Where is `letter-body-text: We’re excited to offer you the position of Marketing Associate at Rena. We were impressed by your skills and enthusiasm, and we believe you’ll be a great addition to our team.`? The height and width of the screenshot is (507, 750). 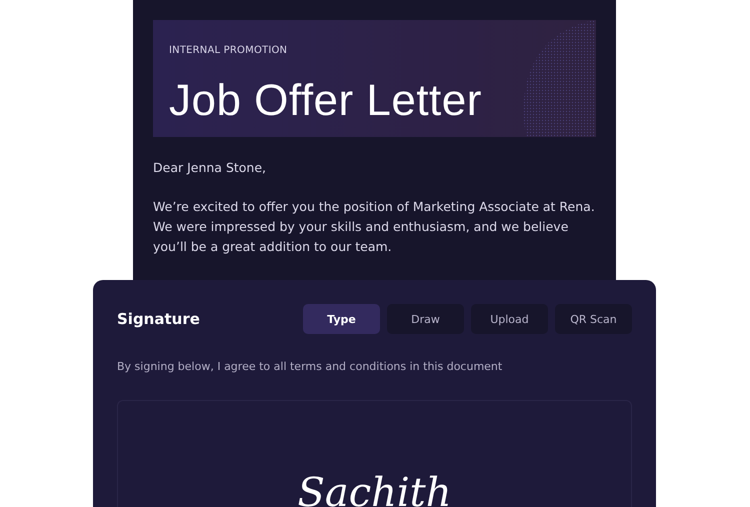 letter-body-text: We’re excited to offer you the position of Marketing Associate at Rena. We were impressed by your skills and enthusiasm, and we believe you’ll be a great addition to our team. is located at coordinates (374, 227).